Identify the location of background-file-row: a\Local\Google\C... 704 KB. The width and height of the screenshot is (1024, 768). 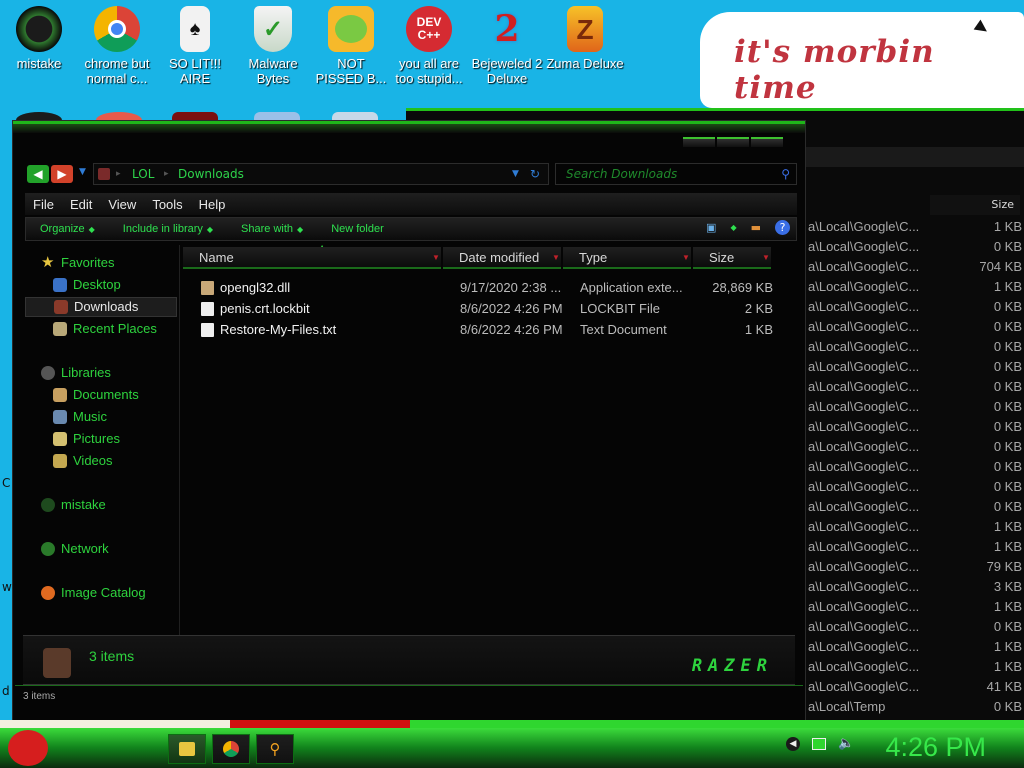
(916, 267).